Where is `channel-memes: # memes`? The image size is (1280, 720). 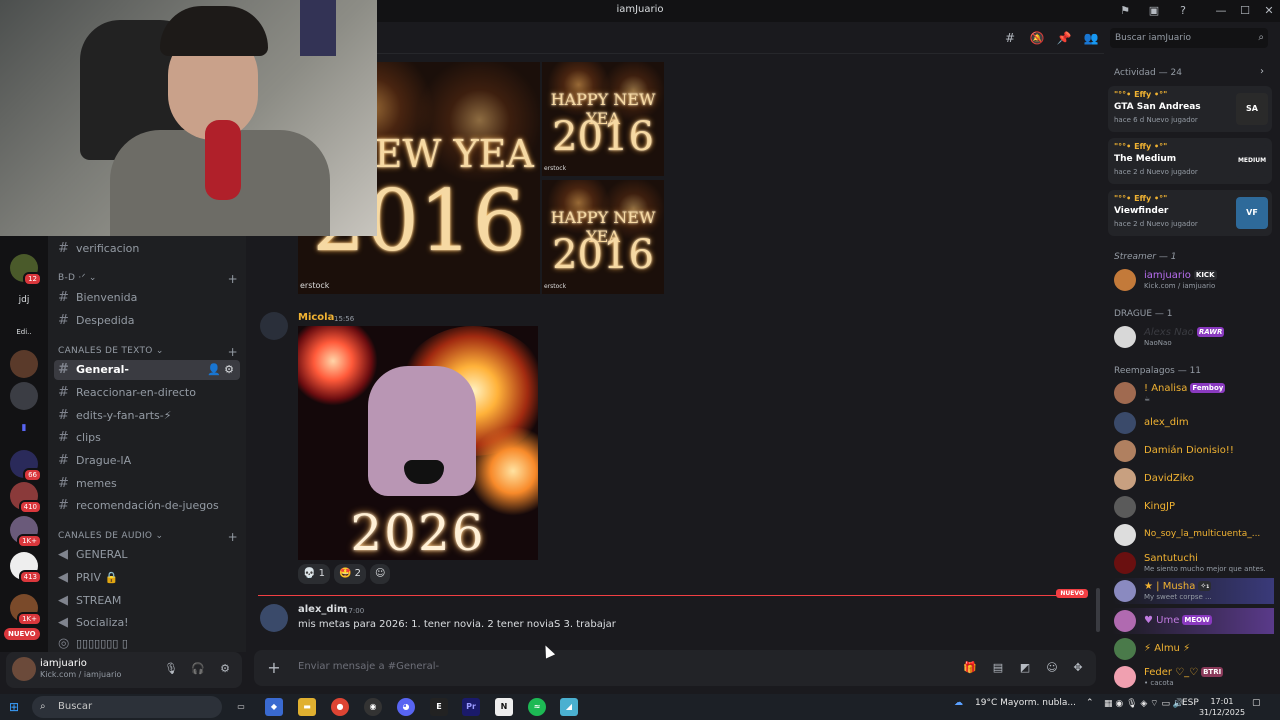 channel-memes: # memes is located at coordinates (147, 484).